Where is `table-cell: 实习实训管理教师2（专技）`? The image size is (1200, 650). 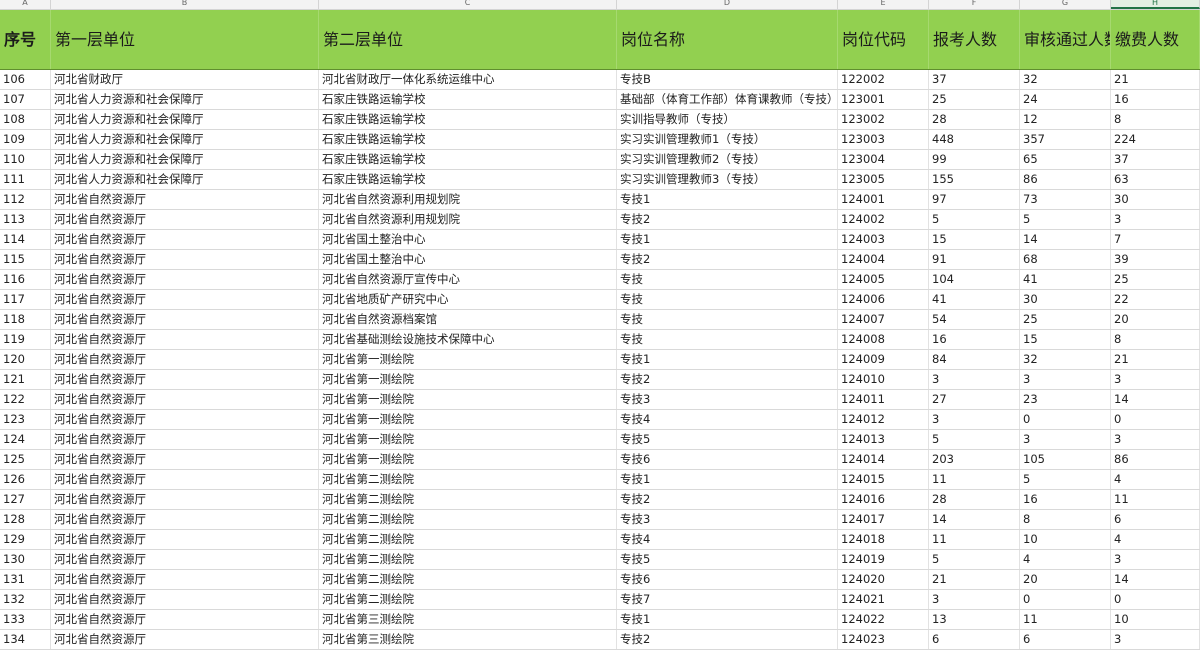 table-cell: 实习实训管理教师2（专技） is located at coordinates (727, 159).